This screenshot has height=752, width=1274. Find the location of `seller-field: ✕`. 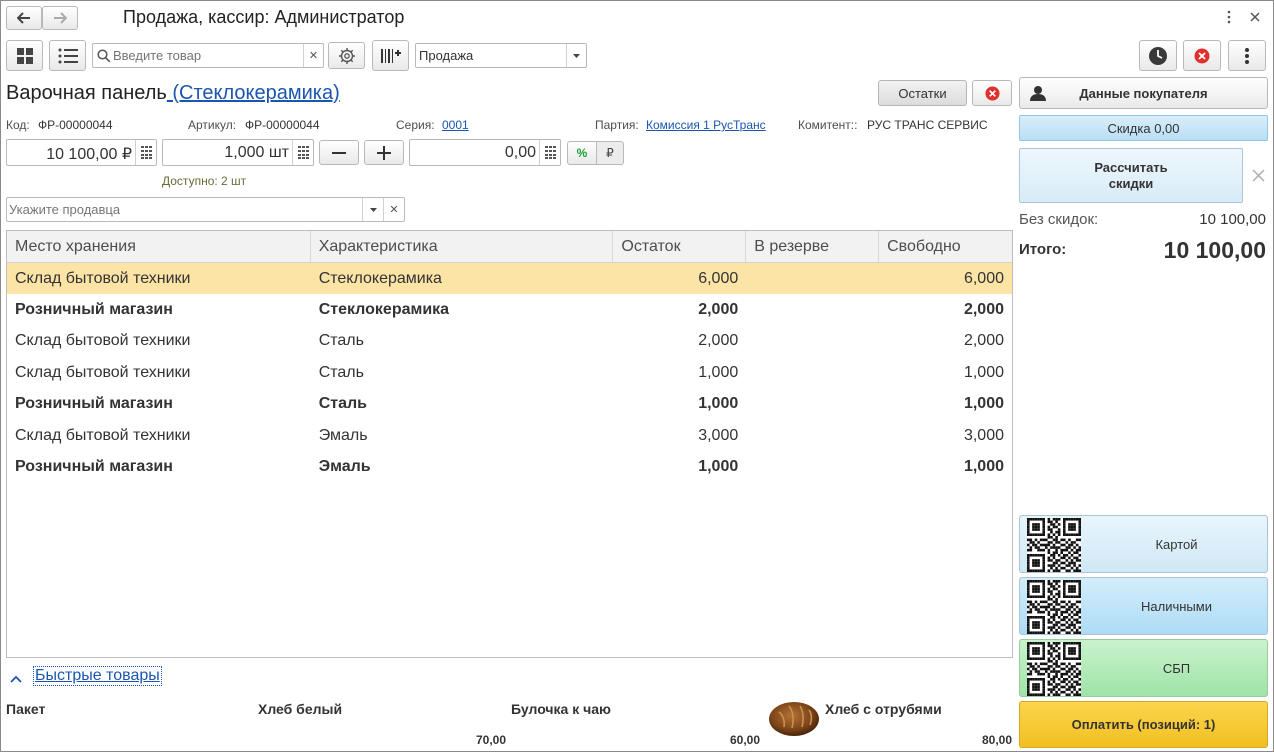

seller-field: ✕ is located at coordinates (205, 209).